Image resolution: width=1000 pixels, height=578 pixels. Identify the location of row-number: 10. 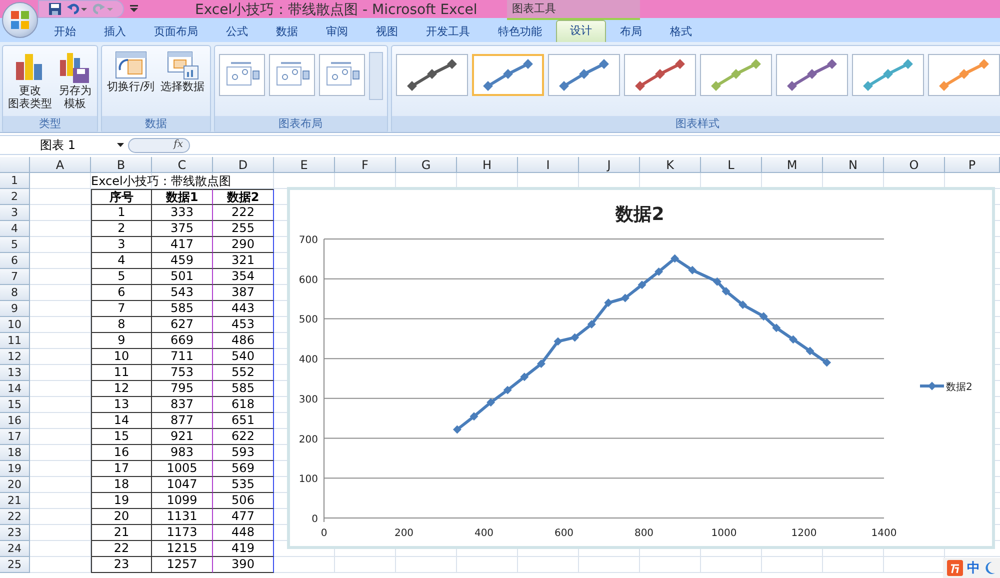
(15, 325).